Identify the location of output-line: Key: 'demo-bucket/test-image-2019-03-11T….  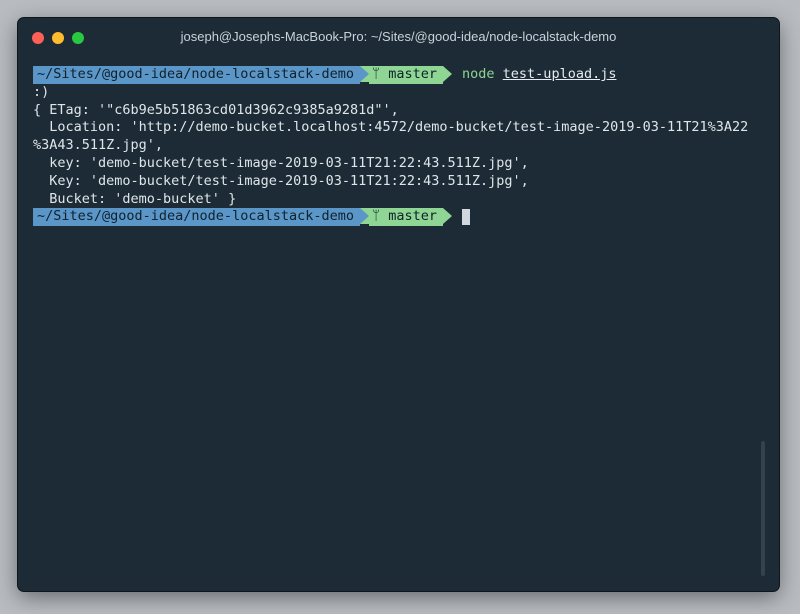
(281, 180).